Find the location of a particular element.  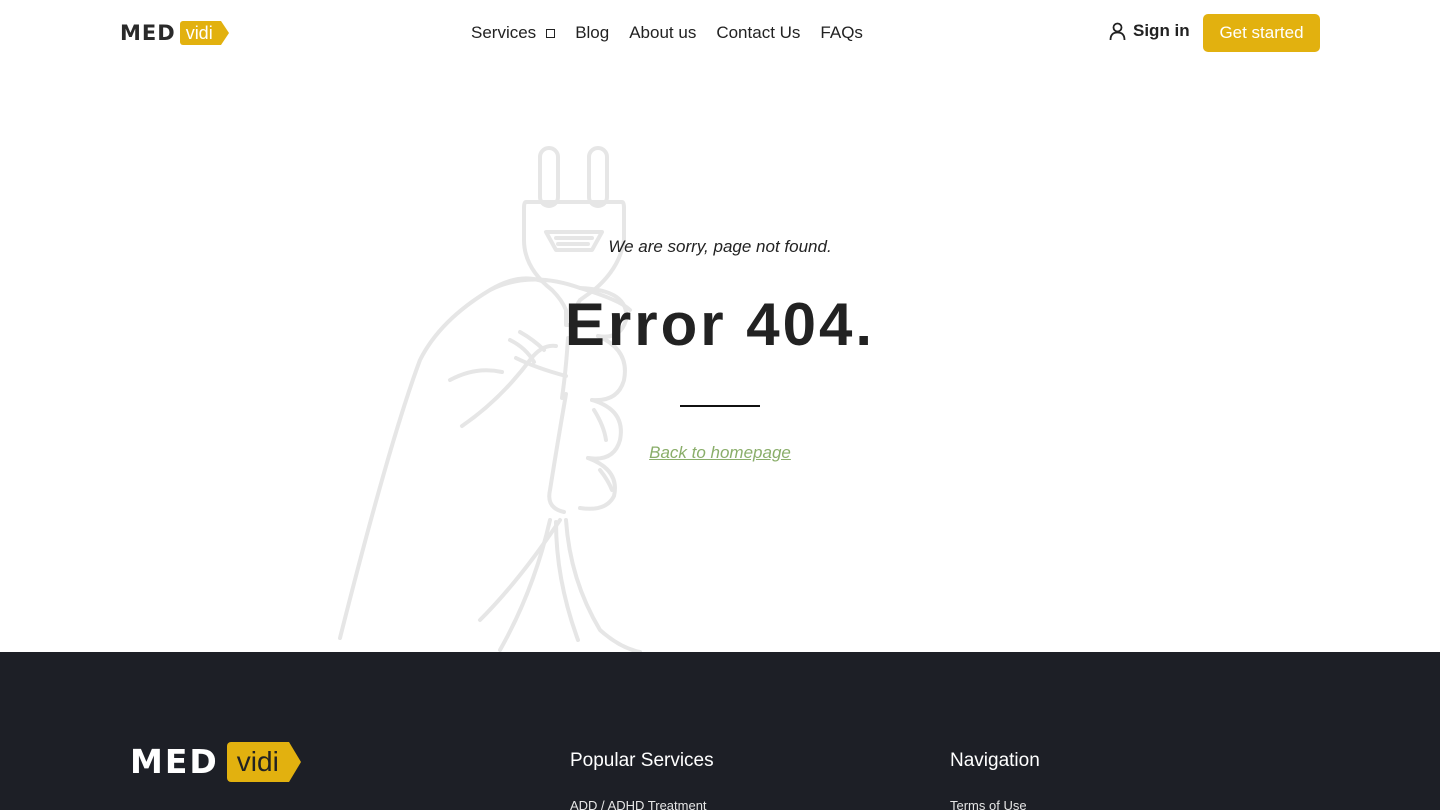

back-link-wrapper: Back to homepage is located at coordinates (720, 453).